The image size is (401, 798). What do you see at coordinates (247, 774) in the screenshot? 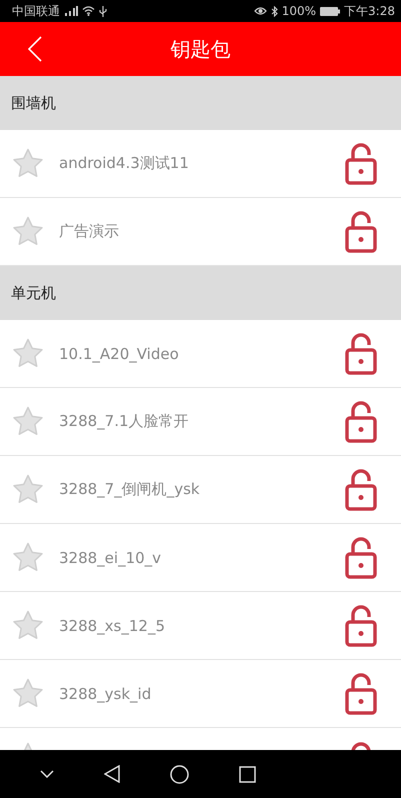
I see `recents-square-icon` at bounding box center [247, 774].